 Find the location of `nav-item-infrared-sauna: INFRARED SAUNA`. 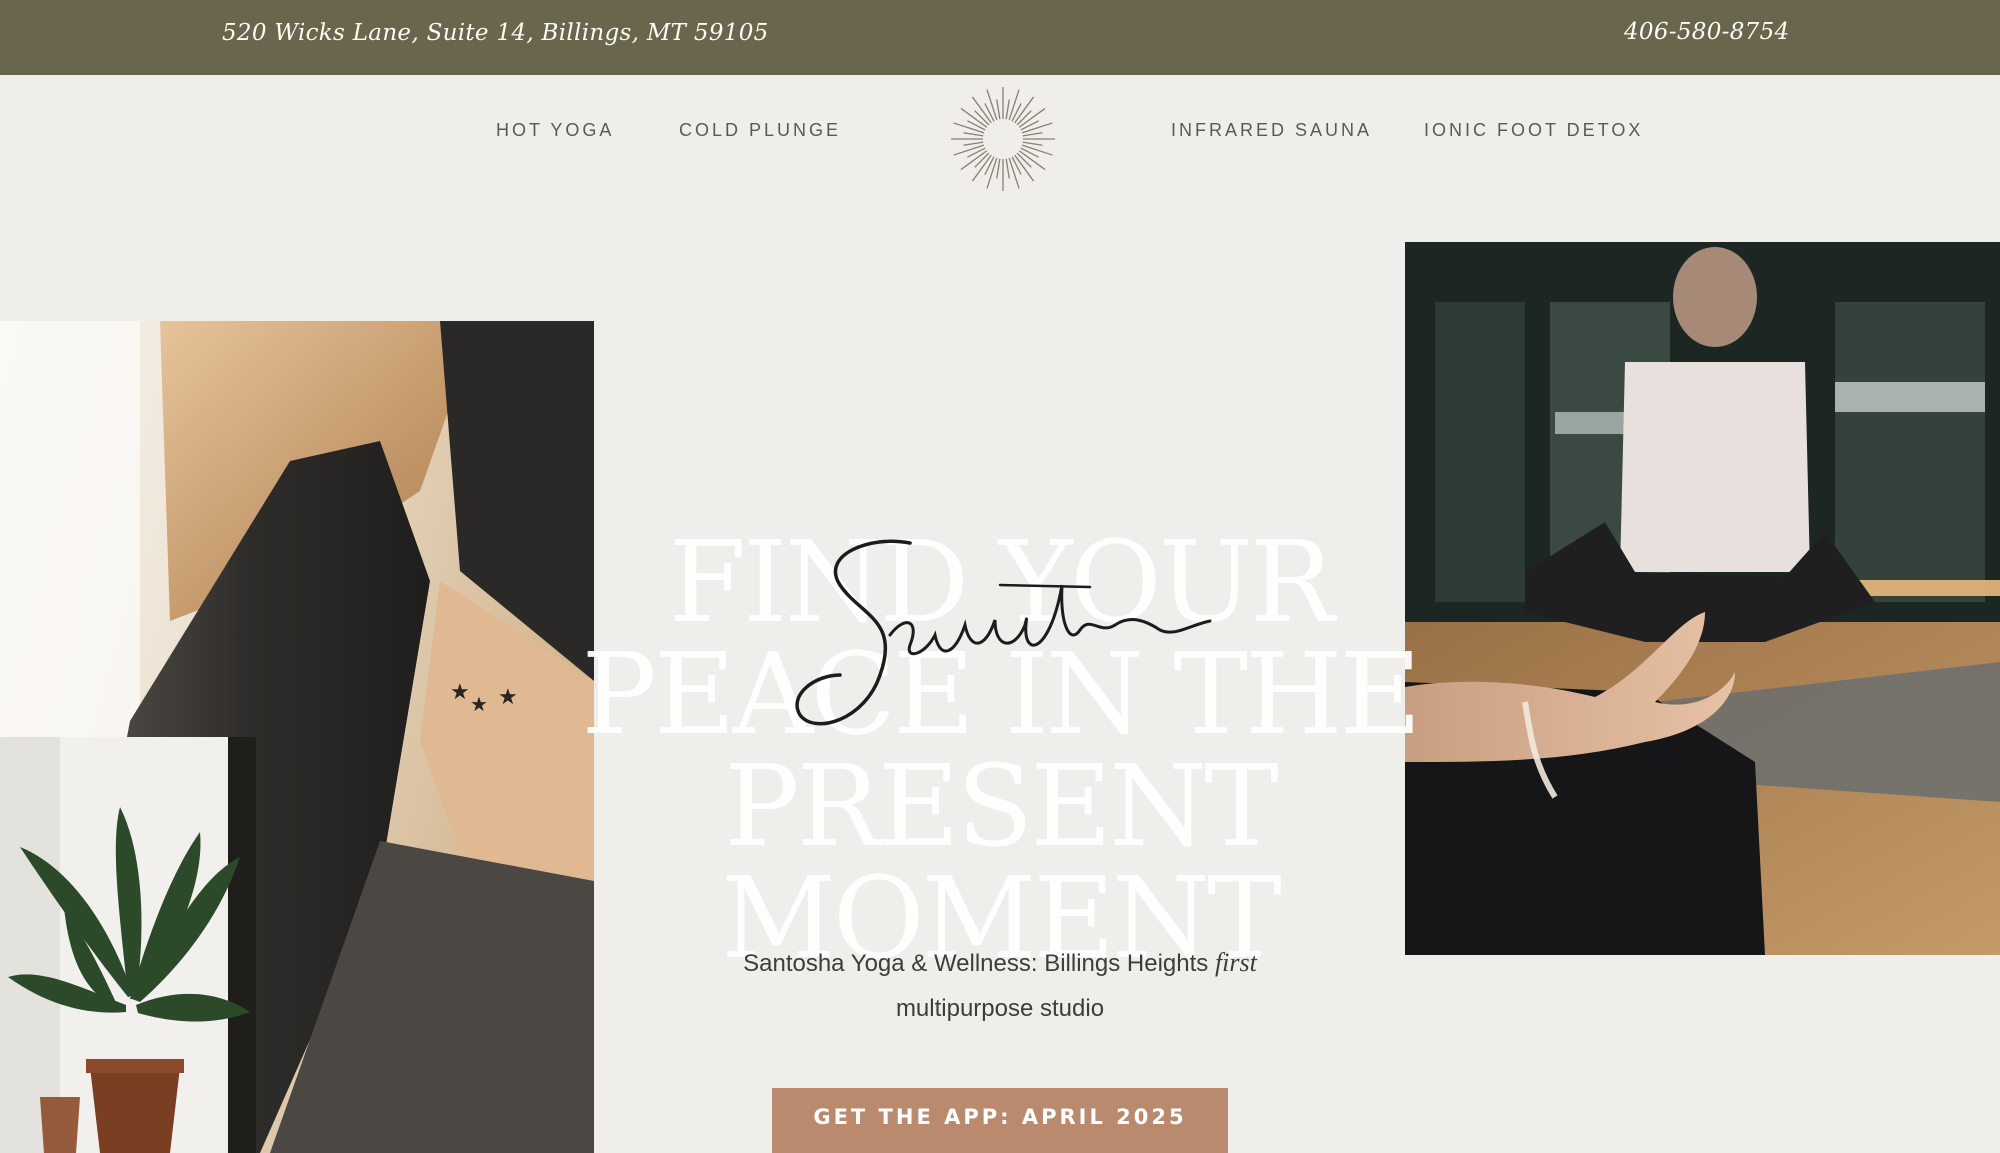

nav-item-infrared-sauna: INFRARED SAUNA is located at coordinates (1271, 130).